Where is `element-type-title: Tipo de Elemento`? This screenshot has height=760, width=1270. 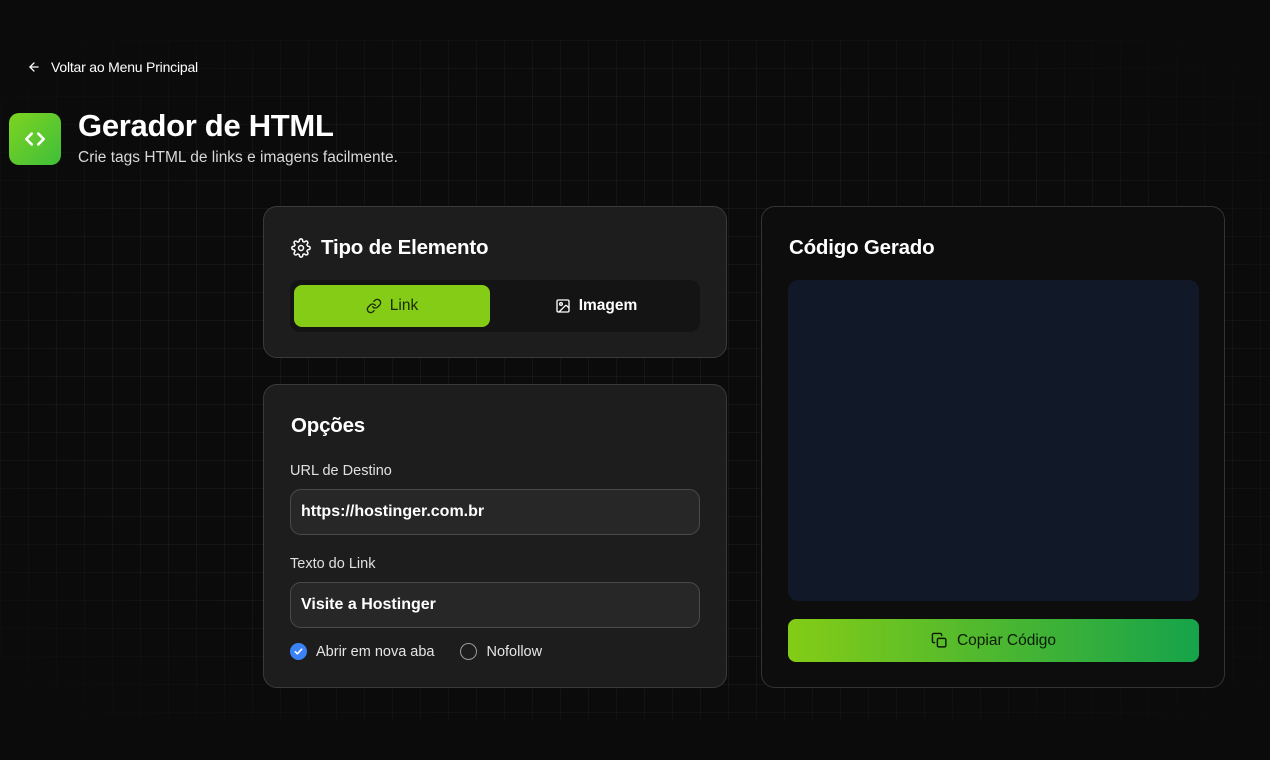 element-type-title: Tipo de Elemento is located at coordinates (405, 247).